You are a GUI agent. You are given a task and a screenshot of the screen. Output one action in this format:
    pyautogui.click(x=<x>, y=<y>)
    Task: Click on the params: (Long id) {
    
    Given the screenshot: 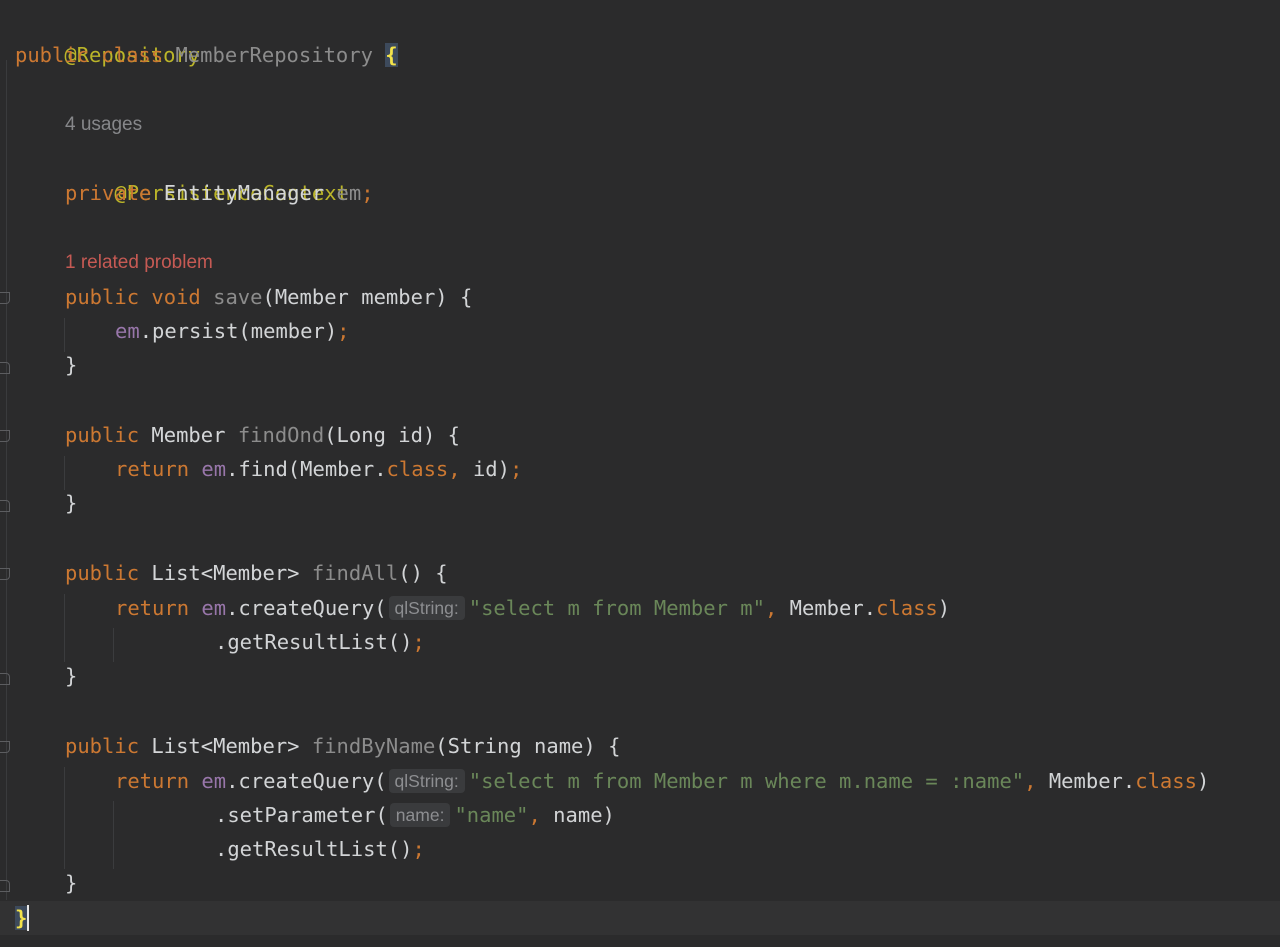 What is the action you would take?
    pyautogui.click(x=392, y=435)
    